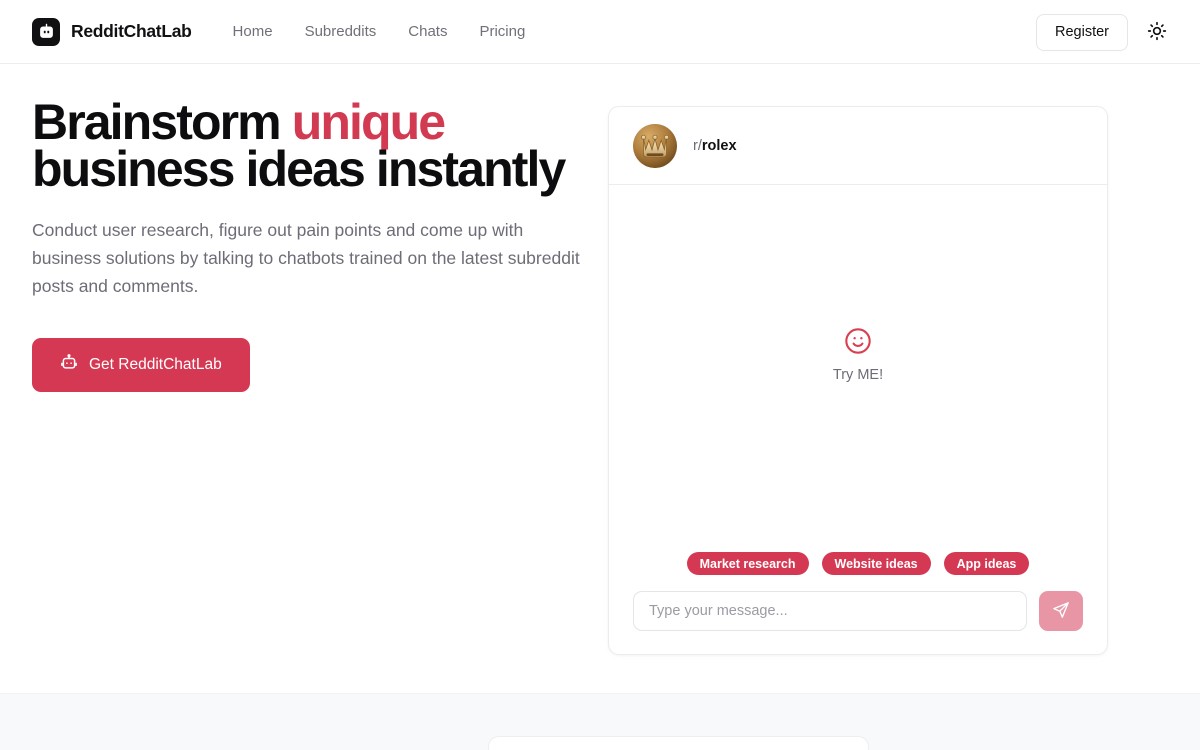 The width and height of the screenshot is (1200, 750). What do you see at coordinates (379, 31) in the screenshot?
I see `main-nav: Home Subreddits Chats Pricing` at bounding box center [379, 31].